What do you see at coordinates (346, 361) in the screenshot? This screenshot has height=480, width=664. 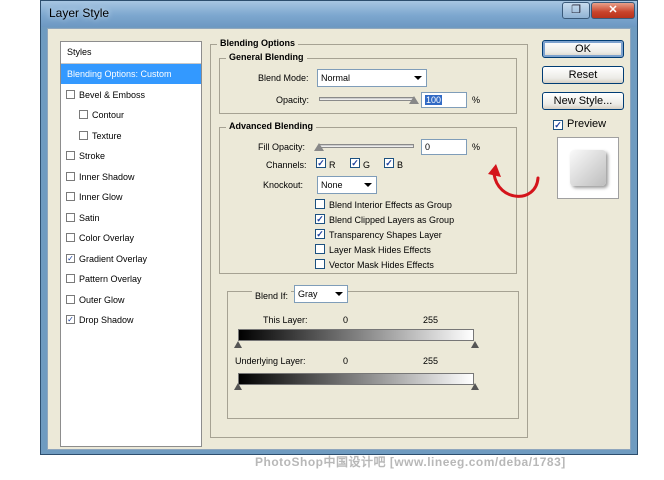 I see `underlying-layer-min: 0` at bounding box center [346, 361].